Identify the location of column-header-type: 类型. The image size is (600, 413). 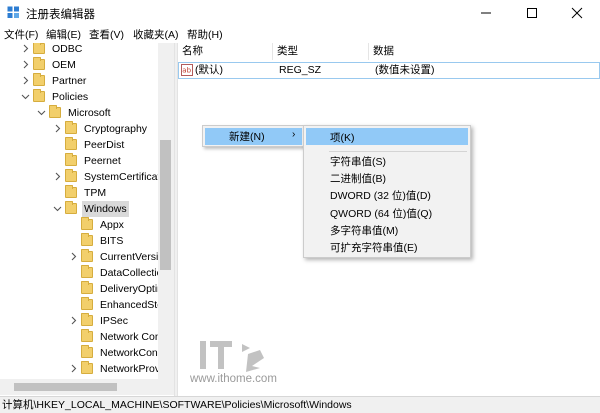
(321, 51).